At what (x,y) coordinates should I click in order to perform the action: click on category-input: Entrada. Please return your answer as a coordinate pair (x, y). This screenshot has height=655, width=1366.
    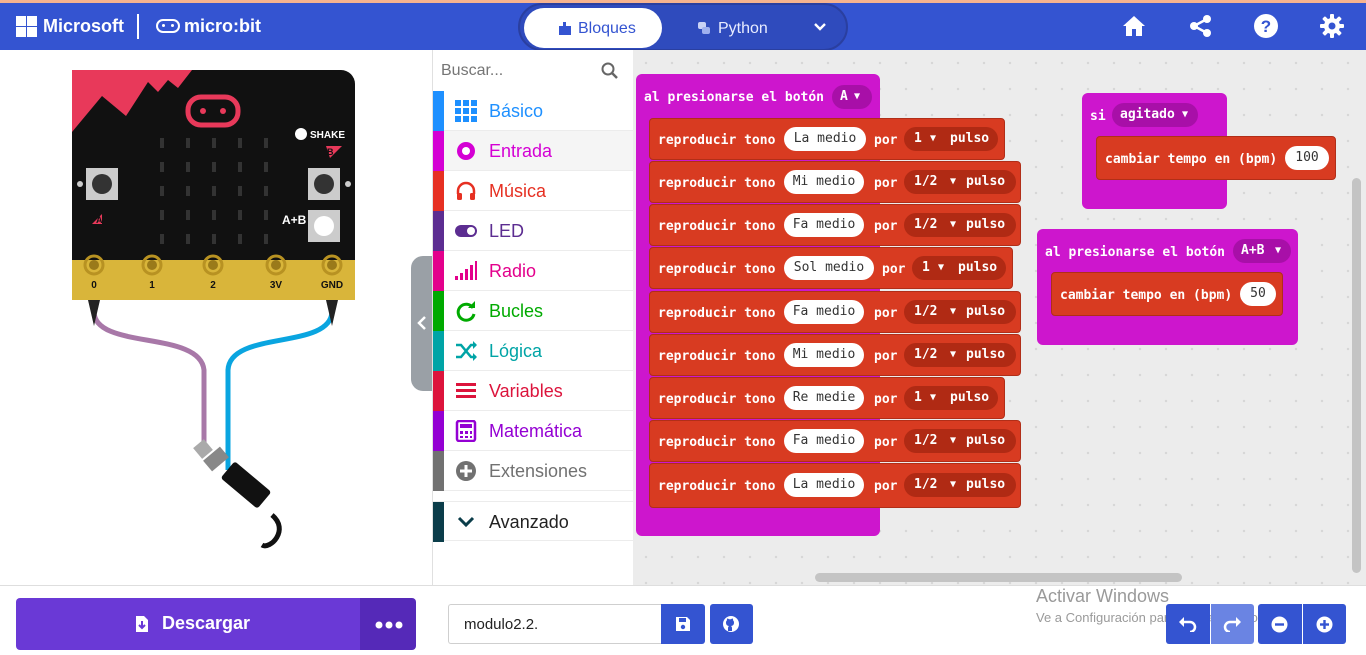
    Looking at the image, I should click on (533, 151).